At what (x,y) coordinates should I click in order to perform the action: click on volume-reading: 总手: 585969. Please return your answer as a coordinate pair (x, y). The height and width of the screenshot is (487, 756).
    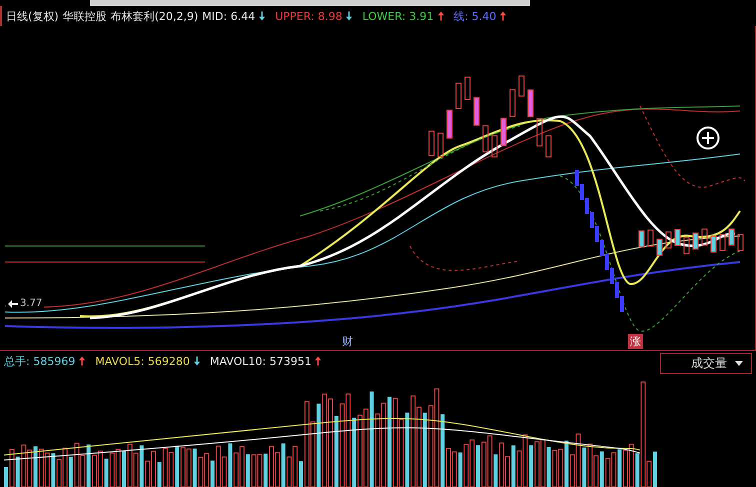
    Looking at the image, I should click on (40, 361).